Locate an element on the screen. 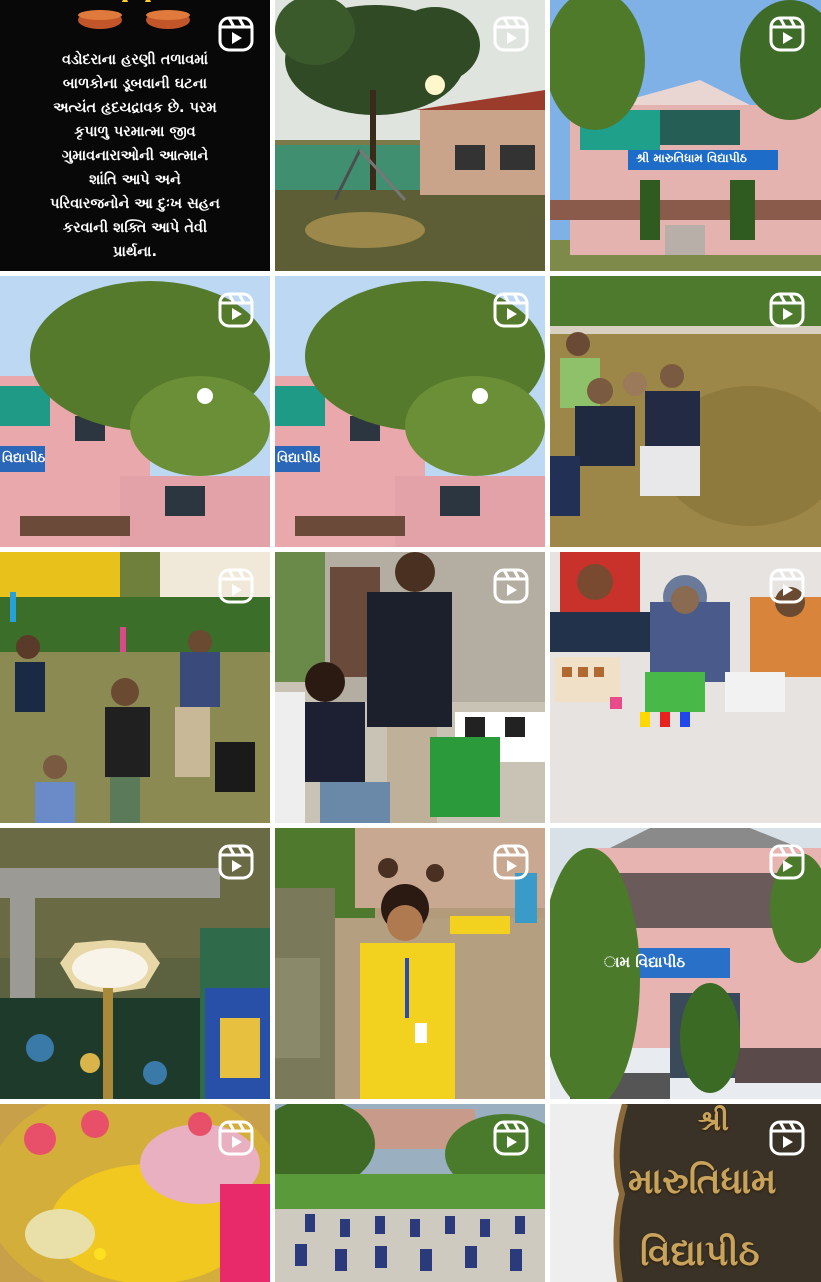 The width and height of the screenshot is (821, 1282). kids-with-blocks-reel is located at coordinates (685, 687).